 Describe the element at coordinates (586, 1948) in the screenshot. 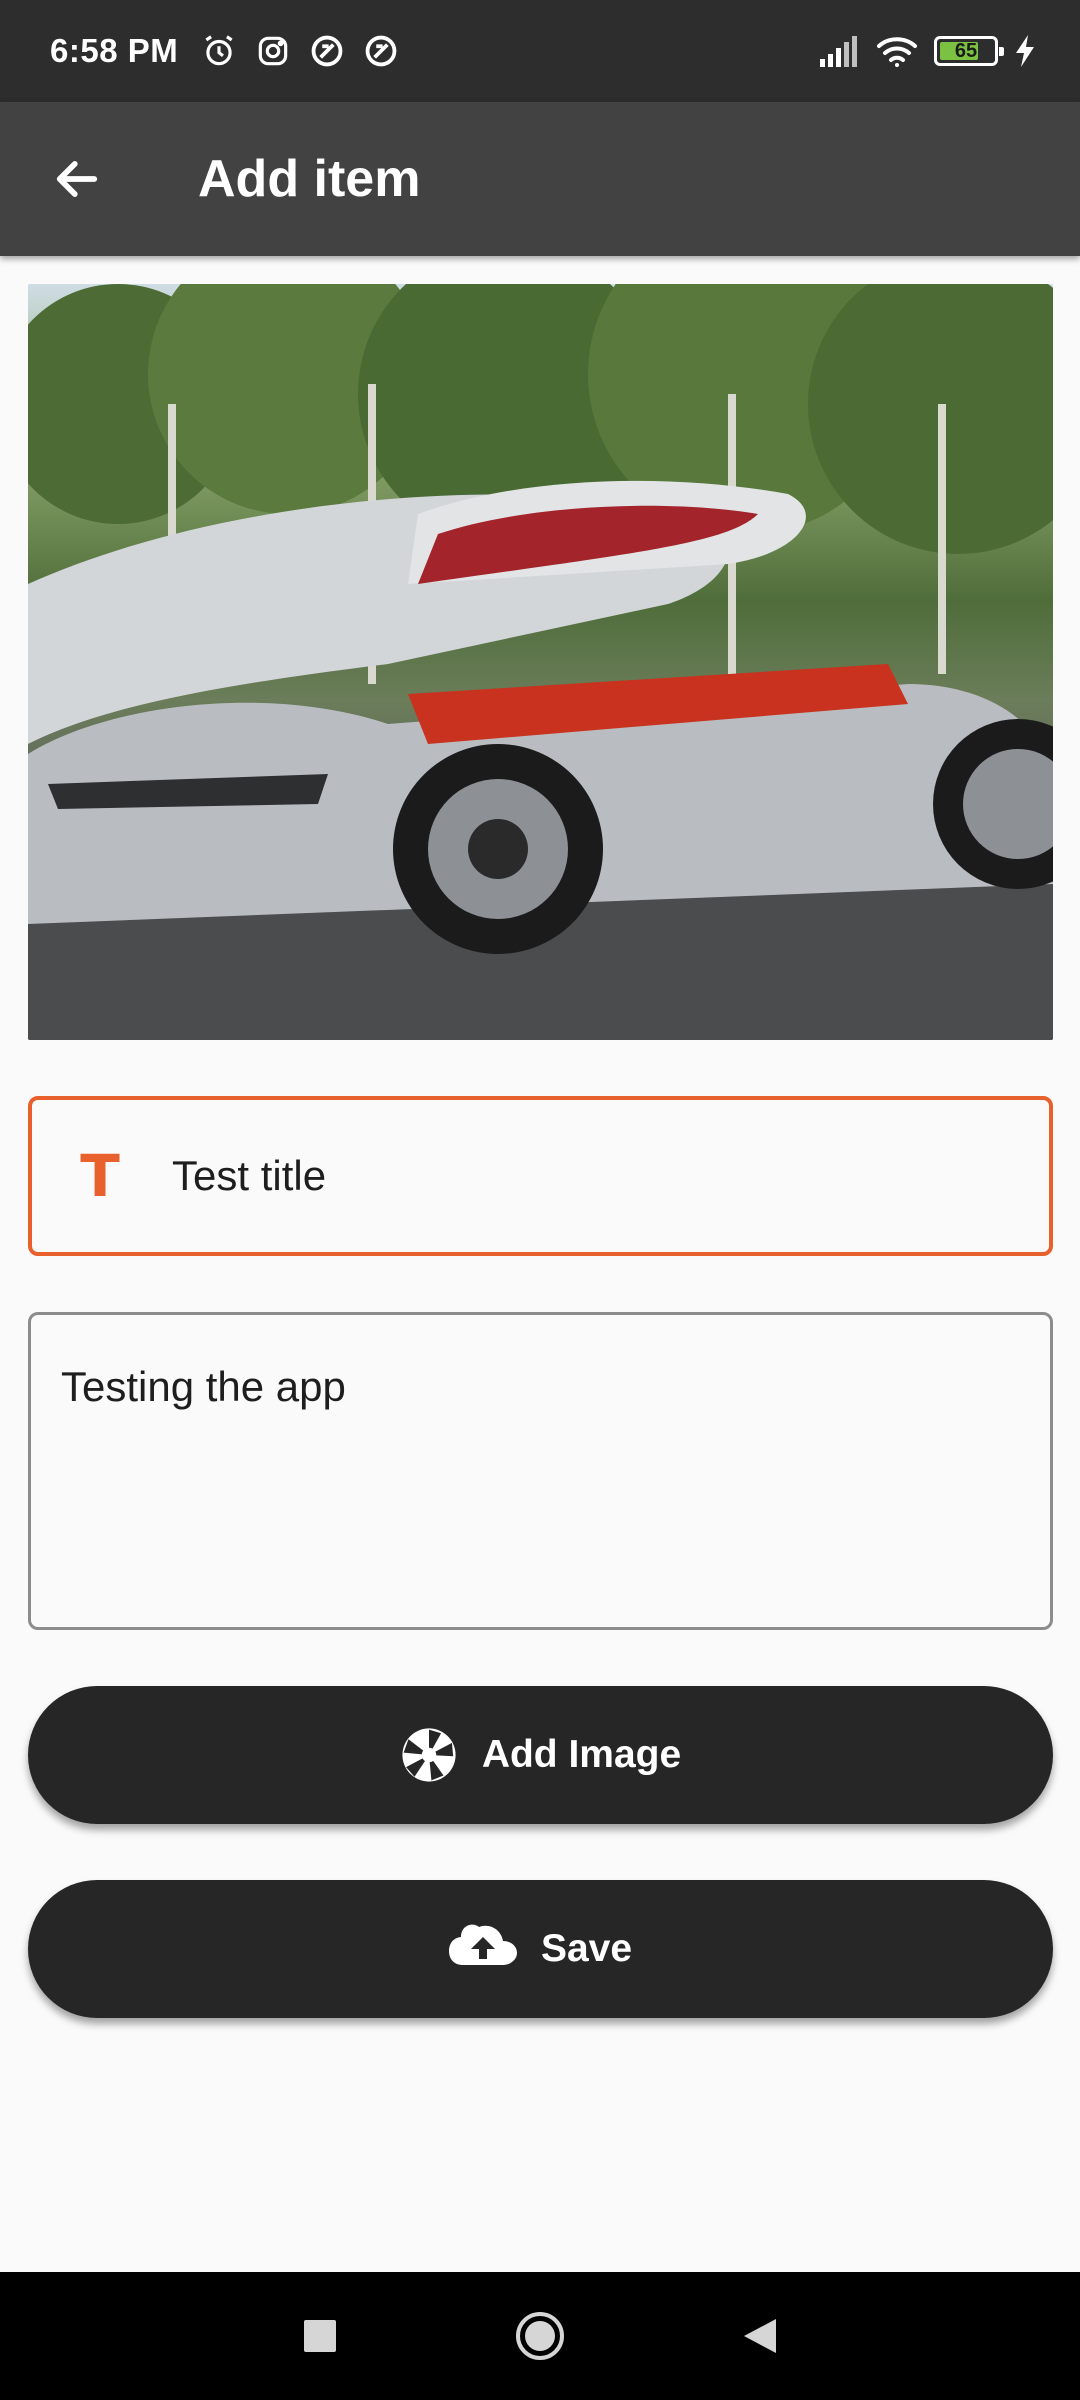

I see `save-label: Save` at that location.